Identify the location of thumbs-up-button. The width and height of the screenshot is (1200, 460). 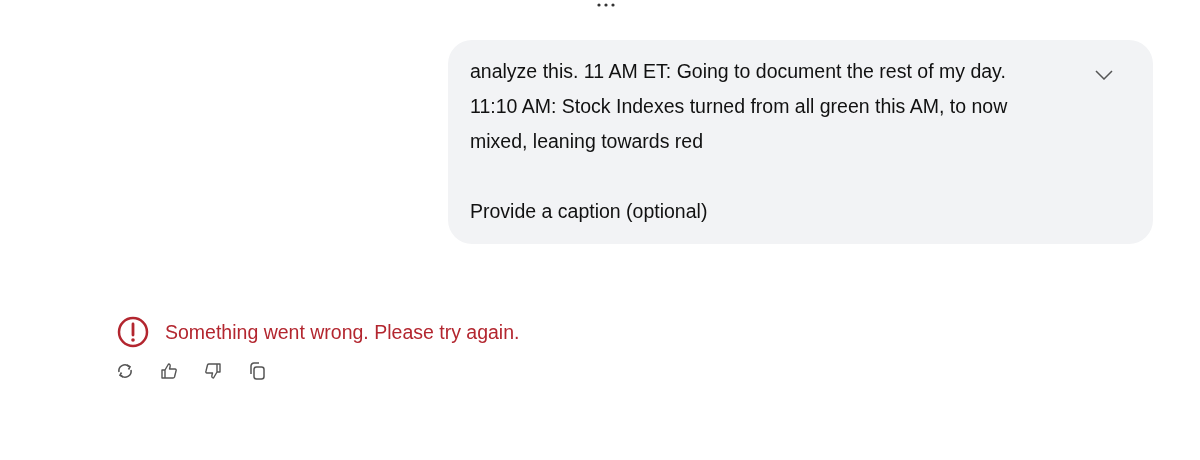
(169, 371).